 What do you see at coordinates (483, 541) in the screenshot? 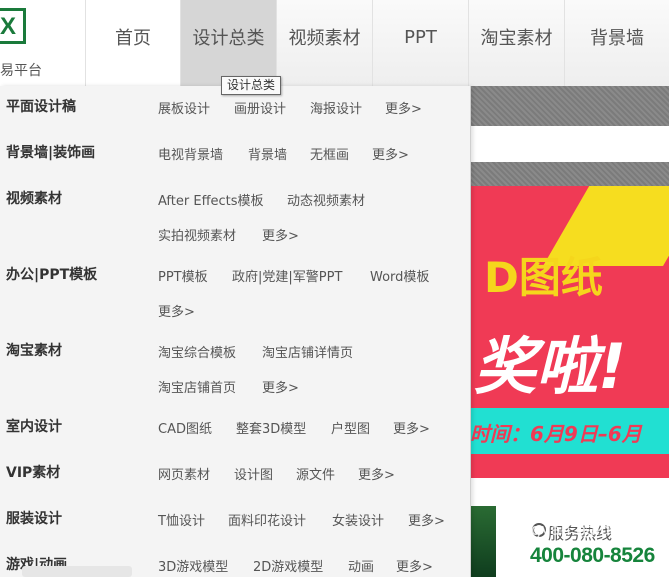
I see `thumbnail-image` at bounding box center [483, 541].